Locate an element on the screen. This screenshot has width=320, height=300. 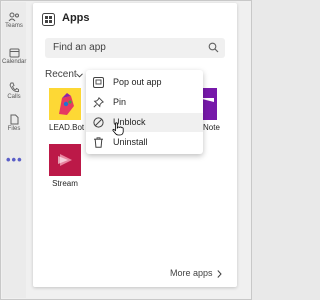
rail-item-label: Teams is located at coordinates (14, 26).